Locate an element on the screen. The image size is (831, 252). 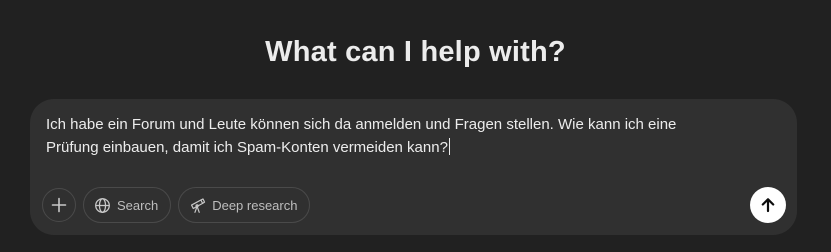
search-button-label: Search is located at coordinates (138, 205).